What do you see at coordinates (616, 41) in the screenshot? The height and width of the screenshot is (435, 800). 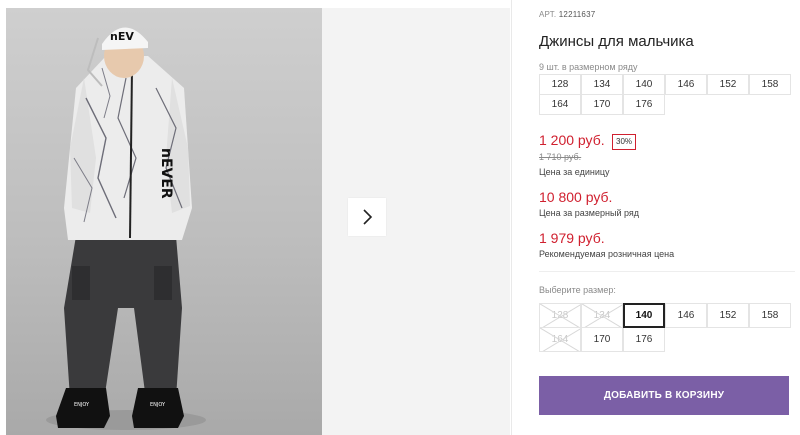 I see `product-title: Джинсы для мальчика` at bounding box center [616, 41].